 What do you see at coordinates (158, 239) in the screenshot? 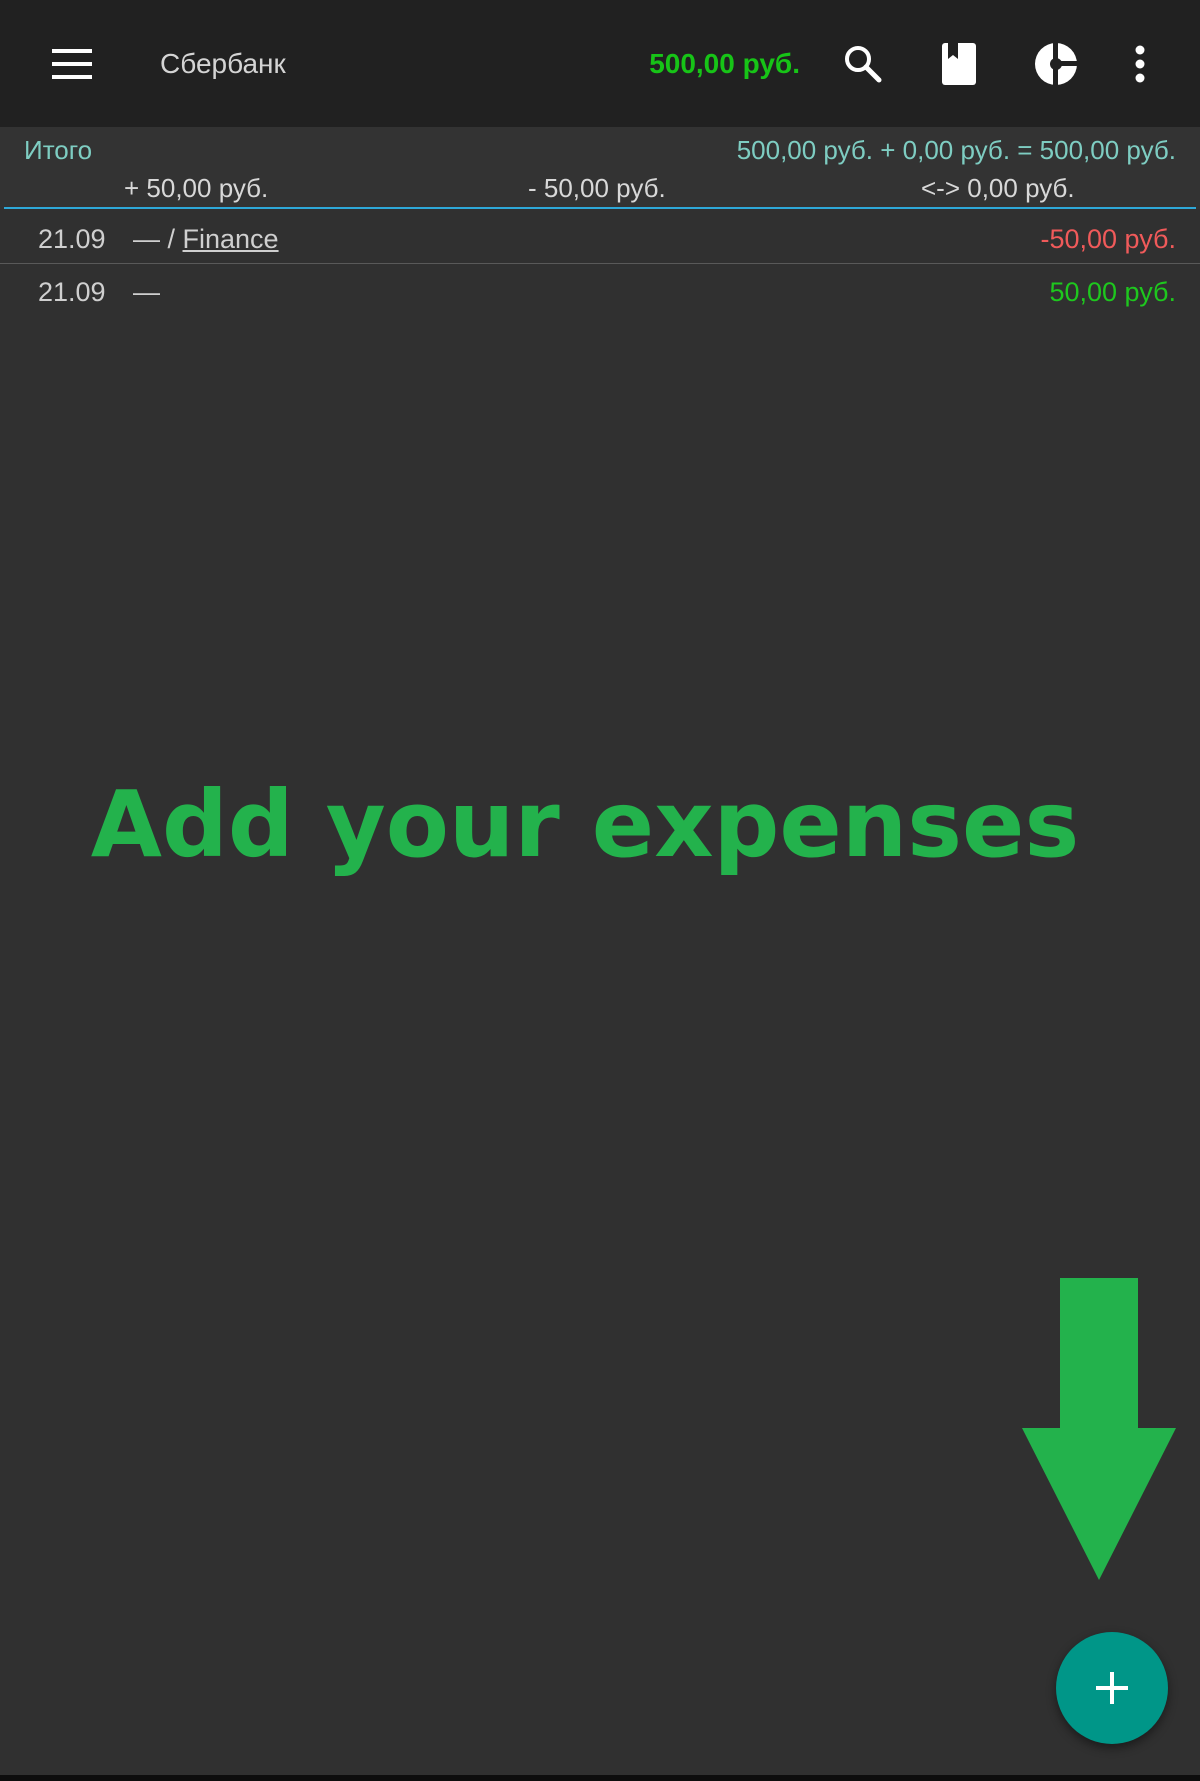
I see `transaction-payee: — /` at bounding box center [158, 239].